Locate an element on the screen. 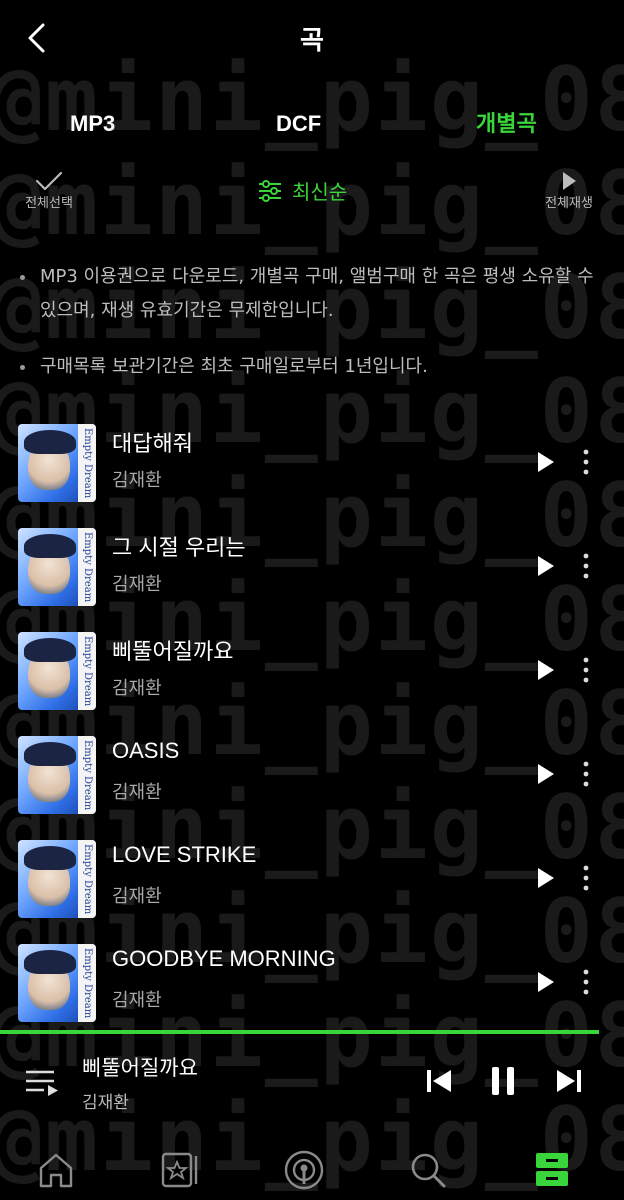  tab-bar: MP3 DCF 개별곡 is located at coordinates (312, 124).